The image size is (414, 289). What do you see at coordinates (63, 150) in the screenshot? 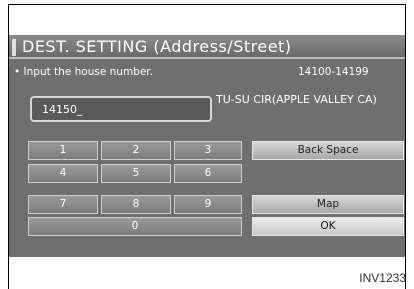
I see `key-1: 1` at bounding box center [63, 150].